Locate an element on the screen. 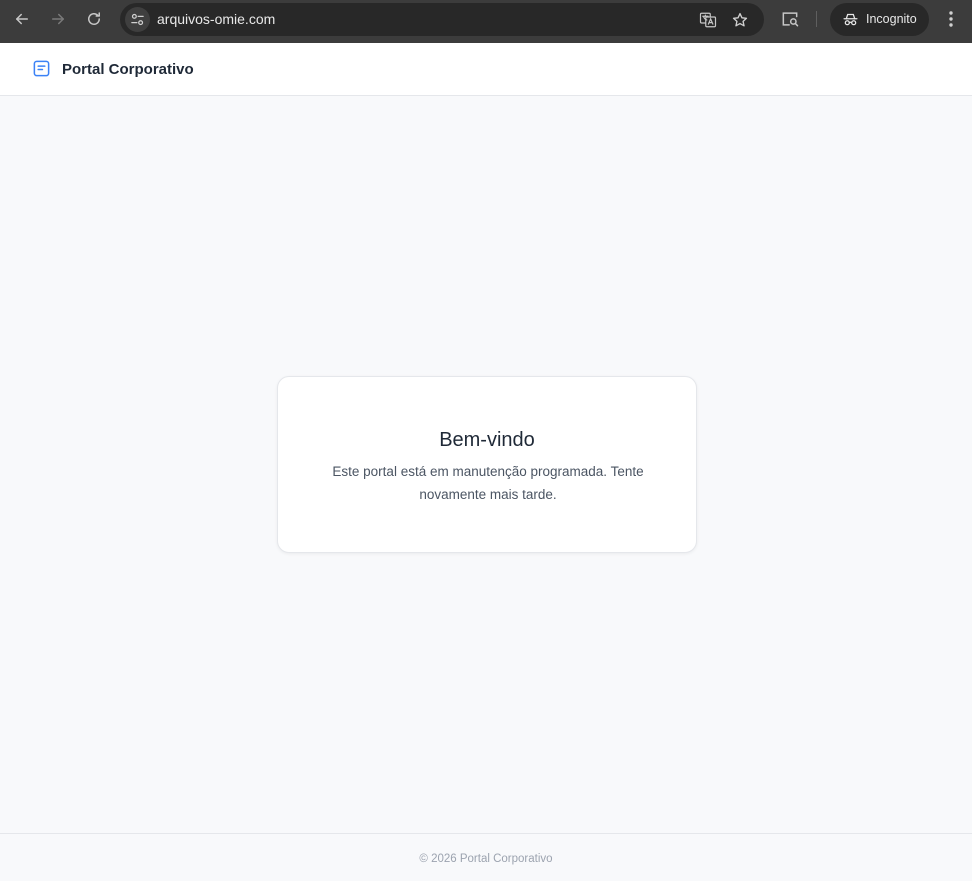  site-title: Portal Corporativo is located at coordinates (128, 69).